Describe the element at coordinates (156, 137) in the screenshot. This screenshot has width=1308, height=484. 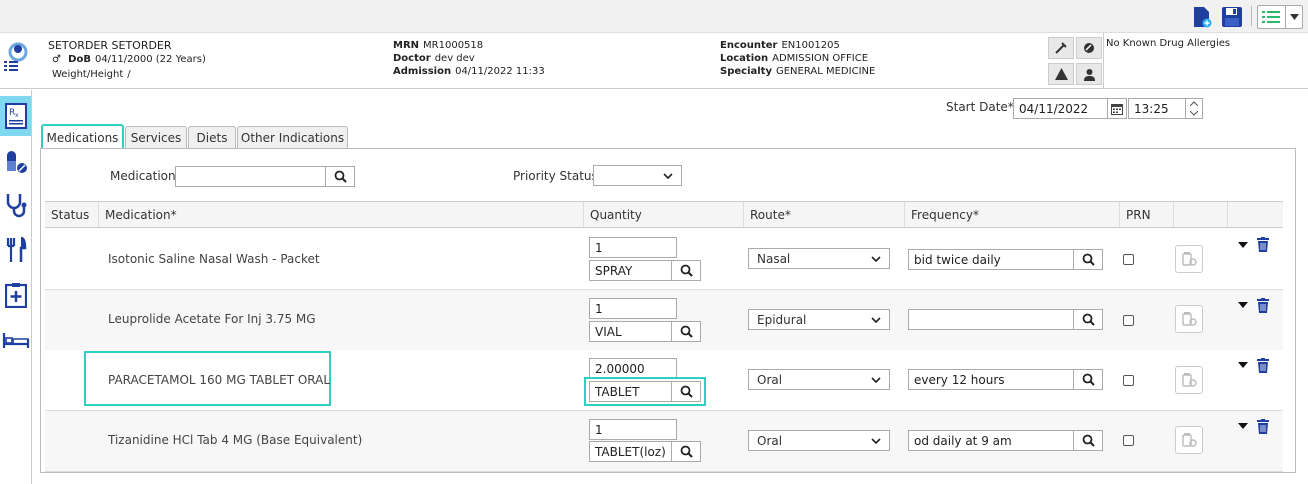
I see `tab-services: Services` at that location.